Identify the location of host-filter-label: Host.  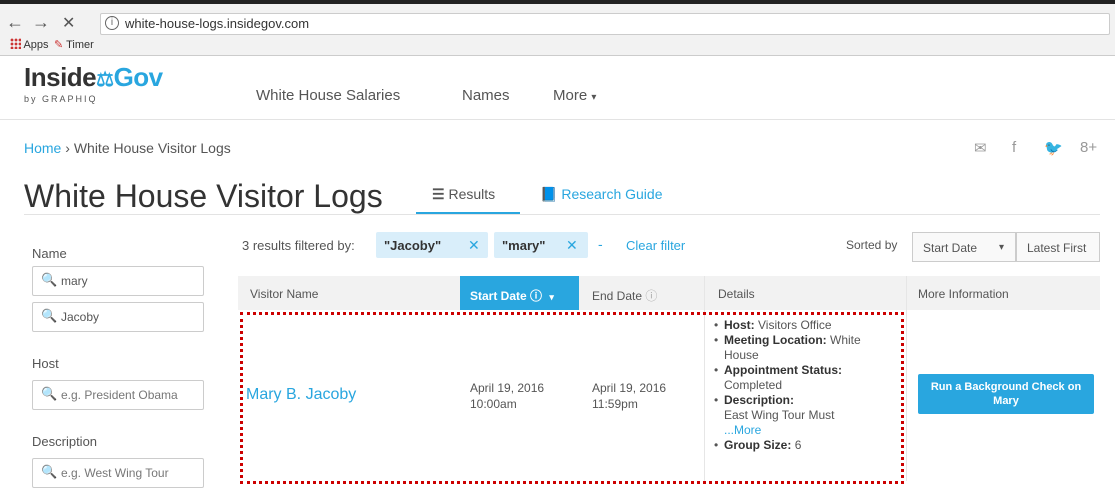
(45, 363).